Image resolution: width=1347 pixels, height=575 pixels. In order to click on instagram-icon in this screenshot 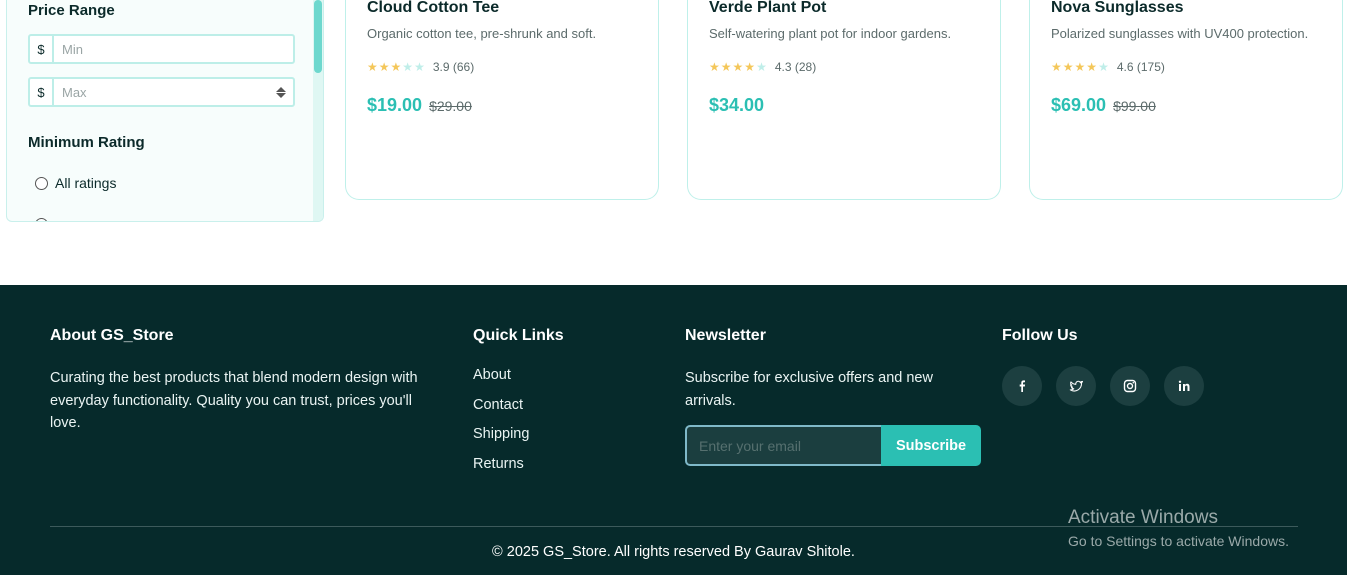, I will do `click(1130, 386)`.